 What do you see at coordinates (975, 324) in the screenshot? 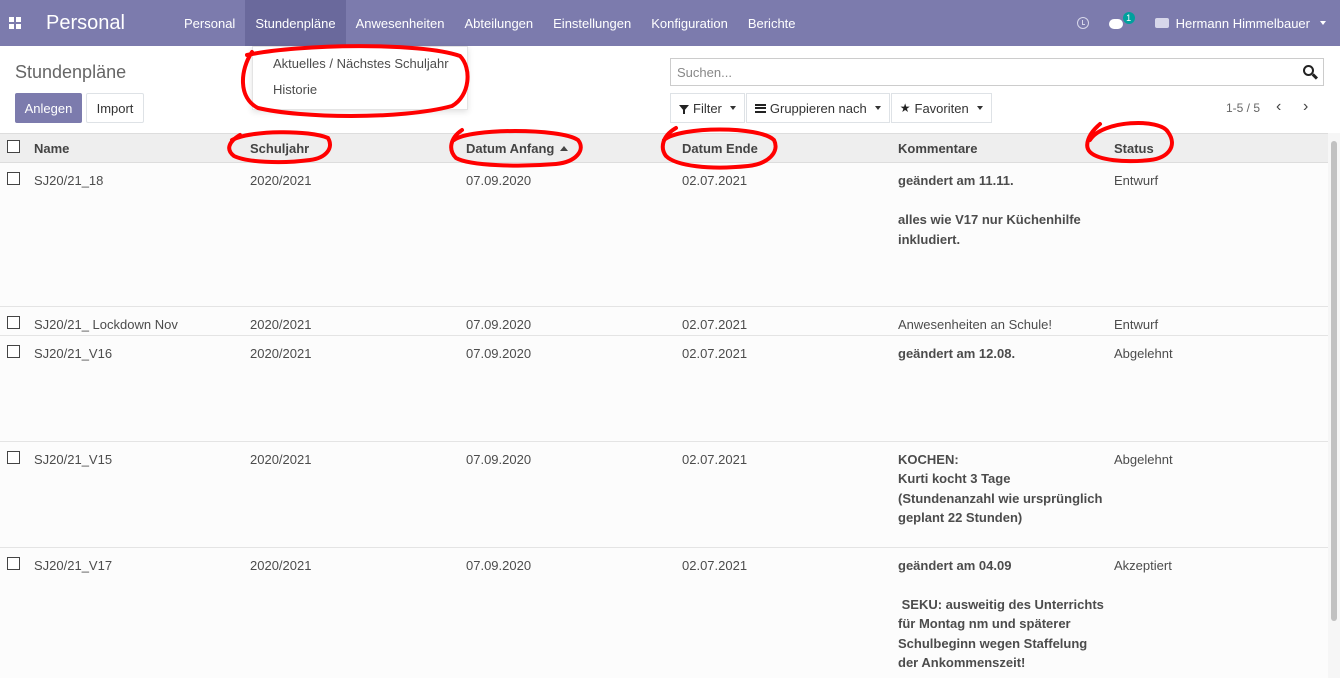
I see `kommentar-line: Anwesenheiten an Schule!` at bounding box center [975, 324].